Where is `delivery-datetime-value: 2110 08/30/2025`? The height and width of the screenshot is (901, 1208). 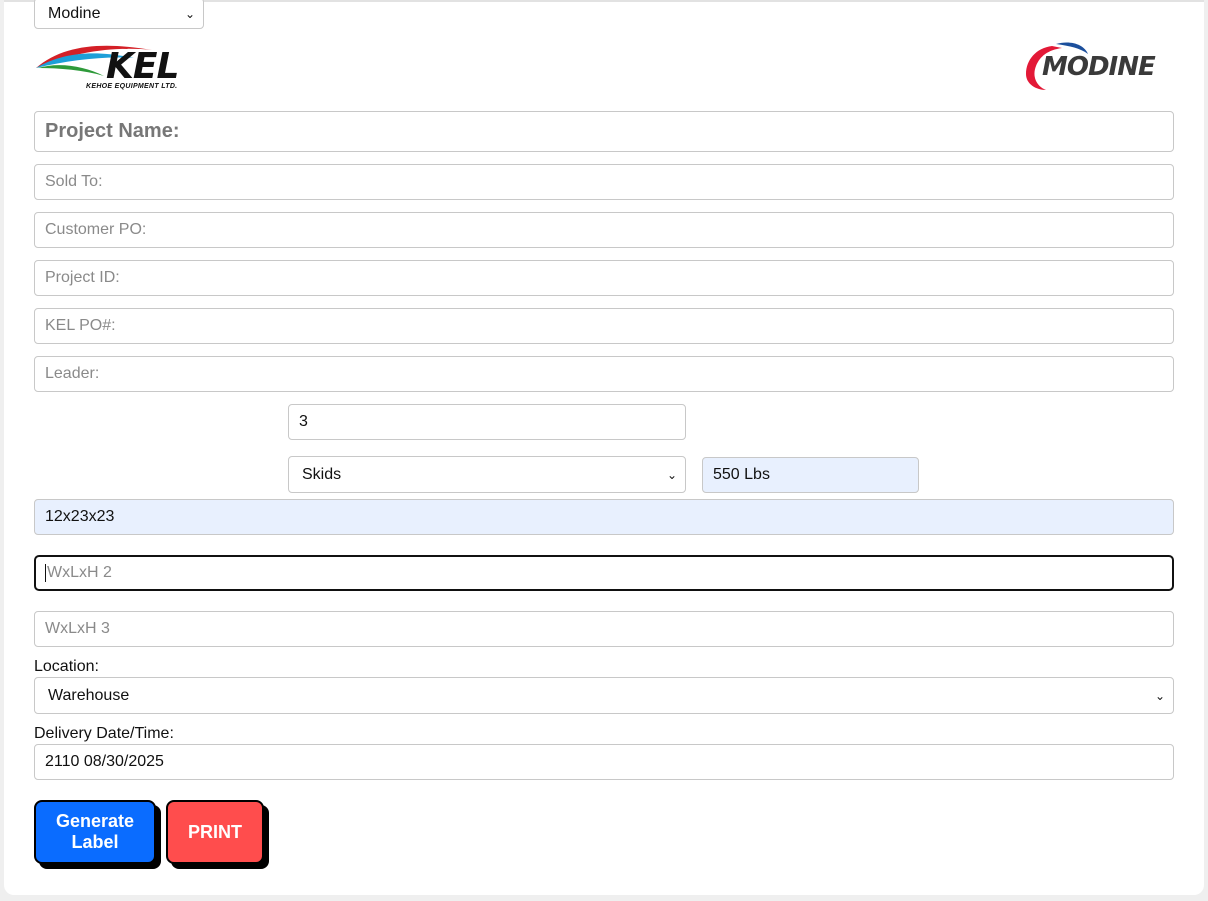 delivery-datetime-value: 2110 08/30/2025 is located at coordinates (104, 761).